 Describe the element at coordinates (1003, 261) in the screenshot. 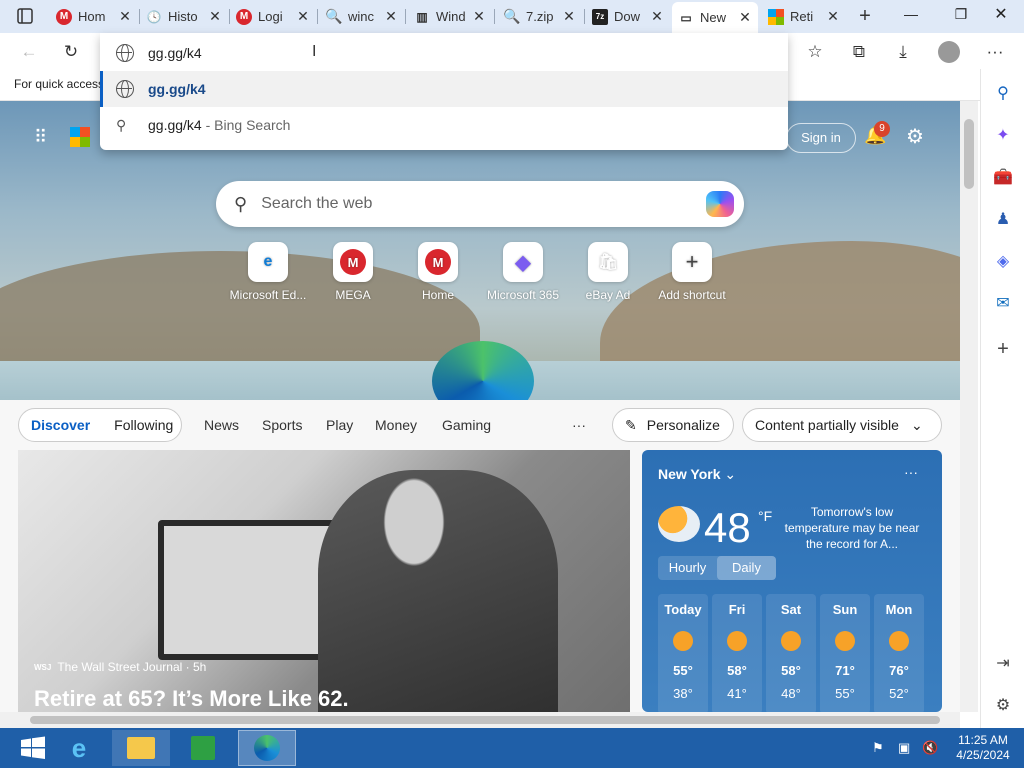

I see `microsoft-365-icon: ◈` at that location.